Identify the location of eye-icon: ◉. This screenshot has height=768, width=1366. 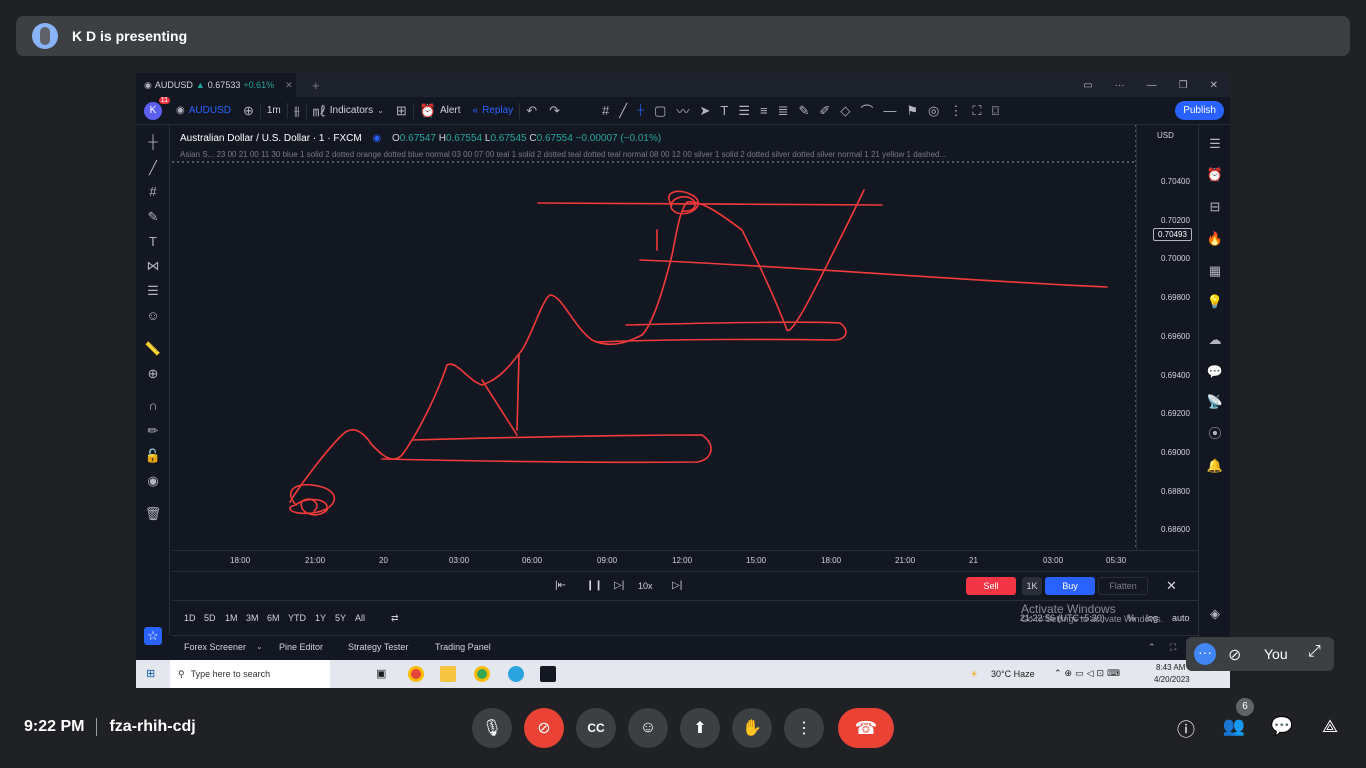
(153, 481).